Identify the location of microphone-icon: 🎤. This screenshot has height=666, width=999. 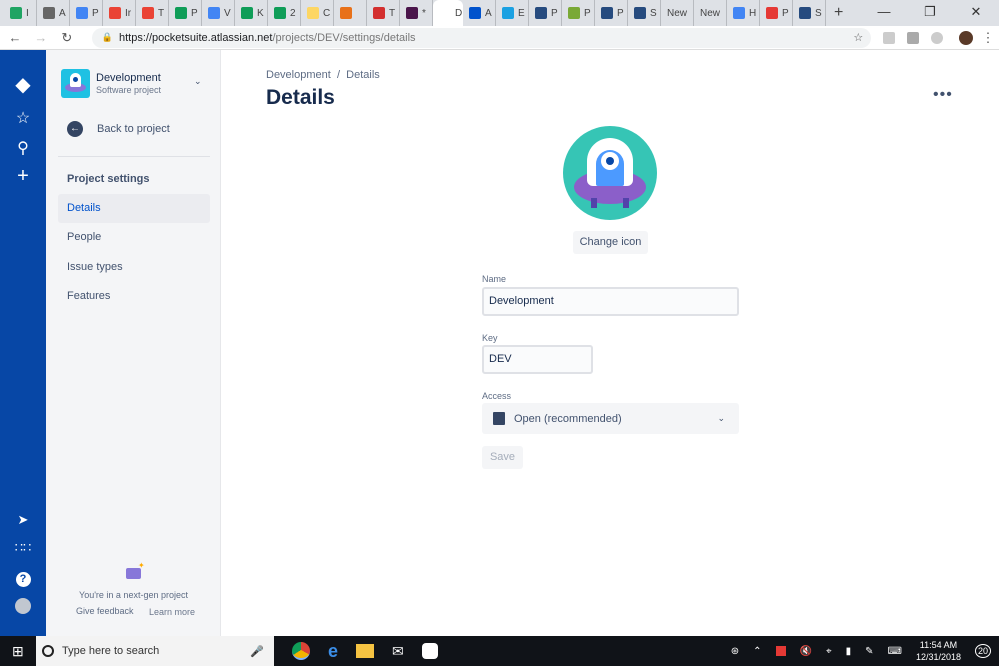
(257, 651).